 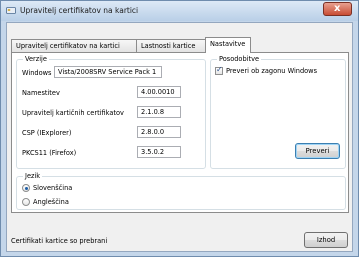 What do you see at coordinates (272, 71) in the screenshot?
I see `check-on-startup-label: Preveri ob zagonu Windows` at bounding box center [272, 71].